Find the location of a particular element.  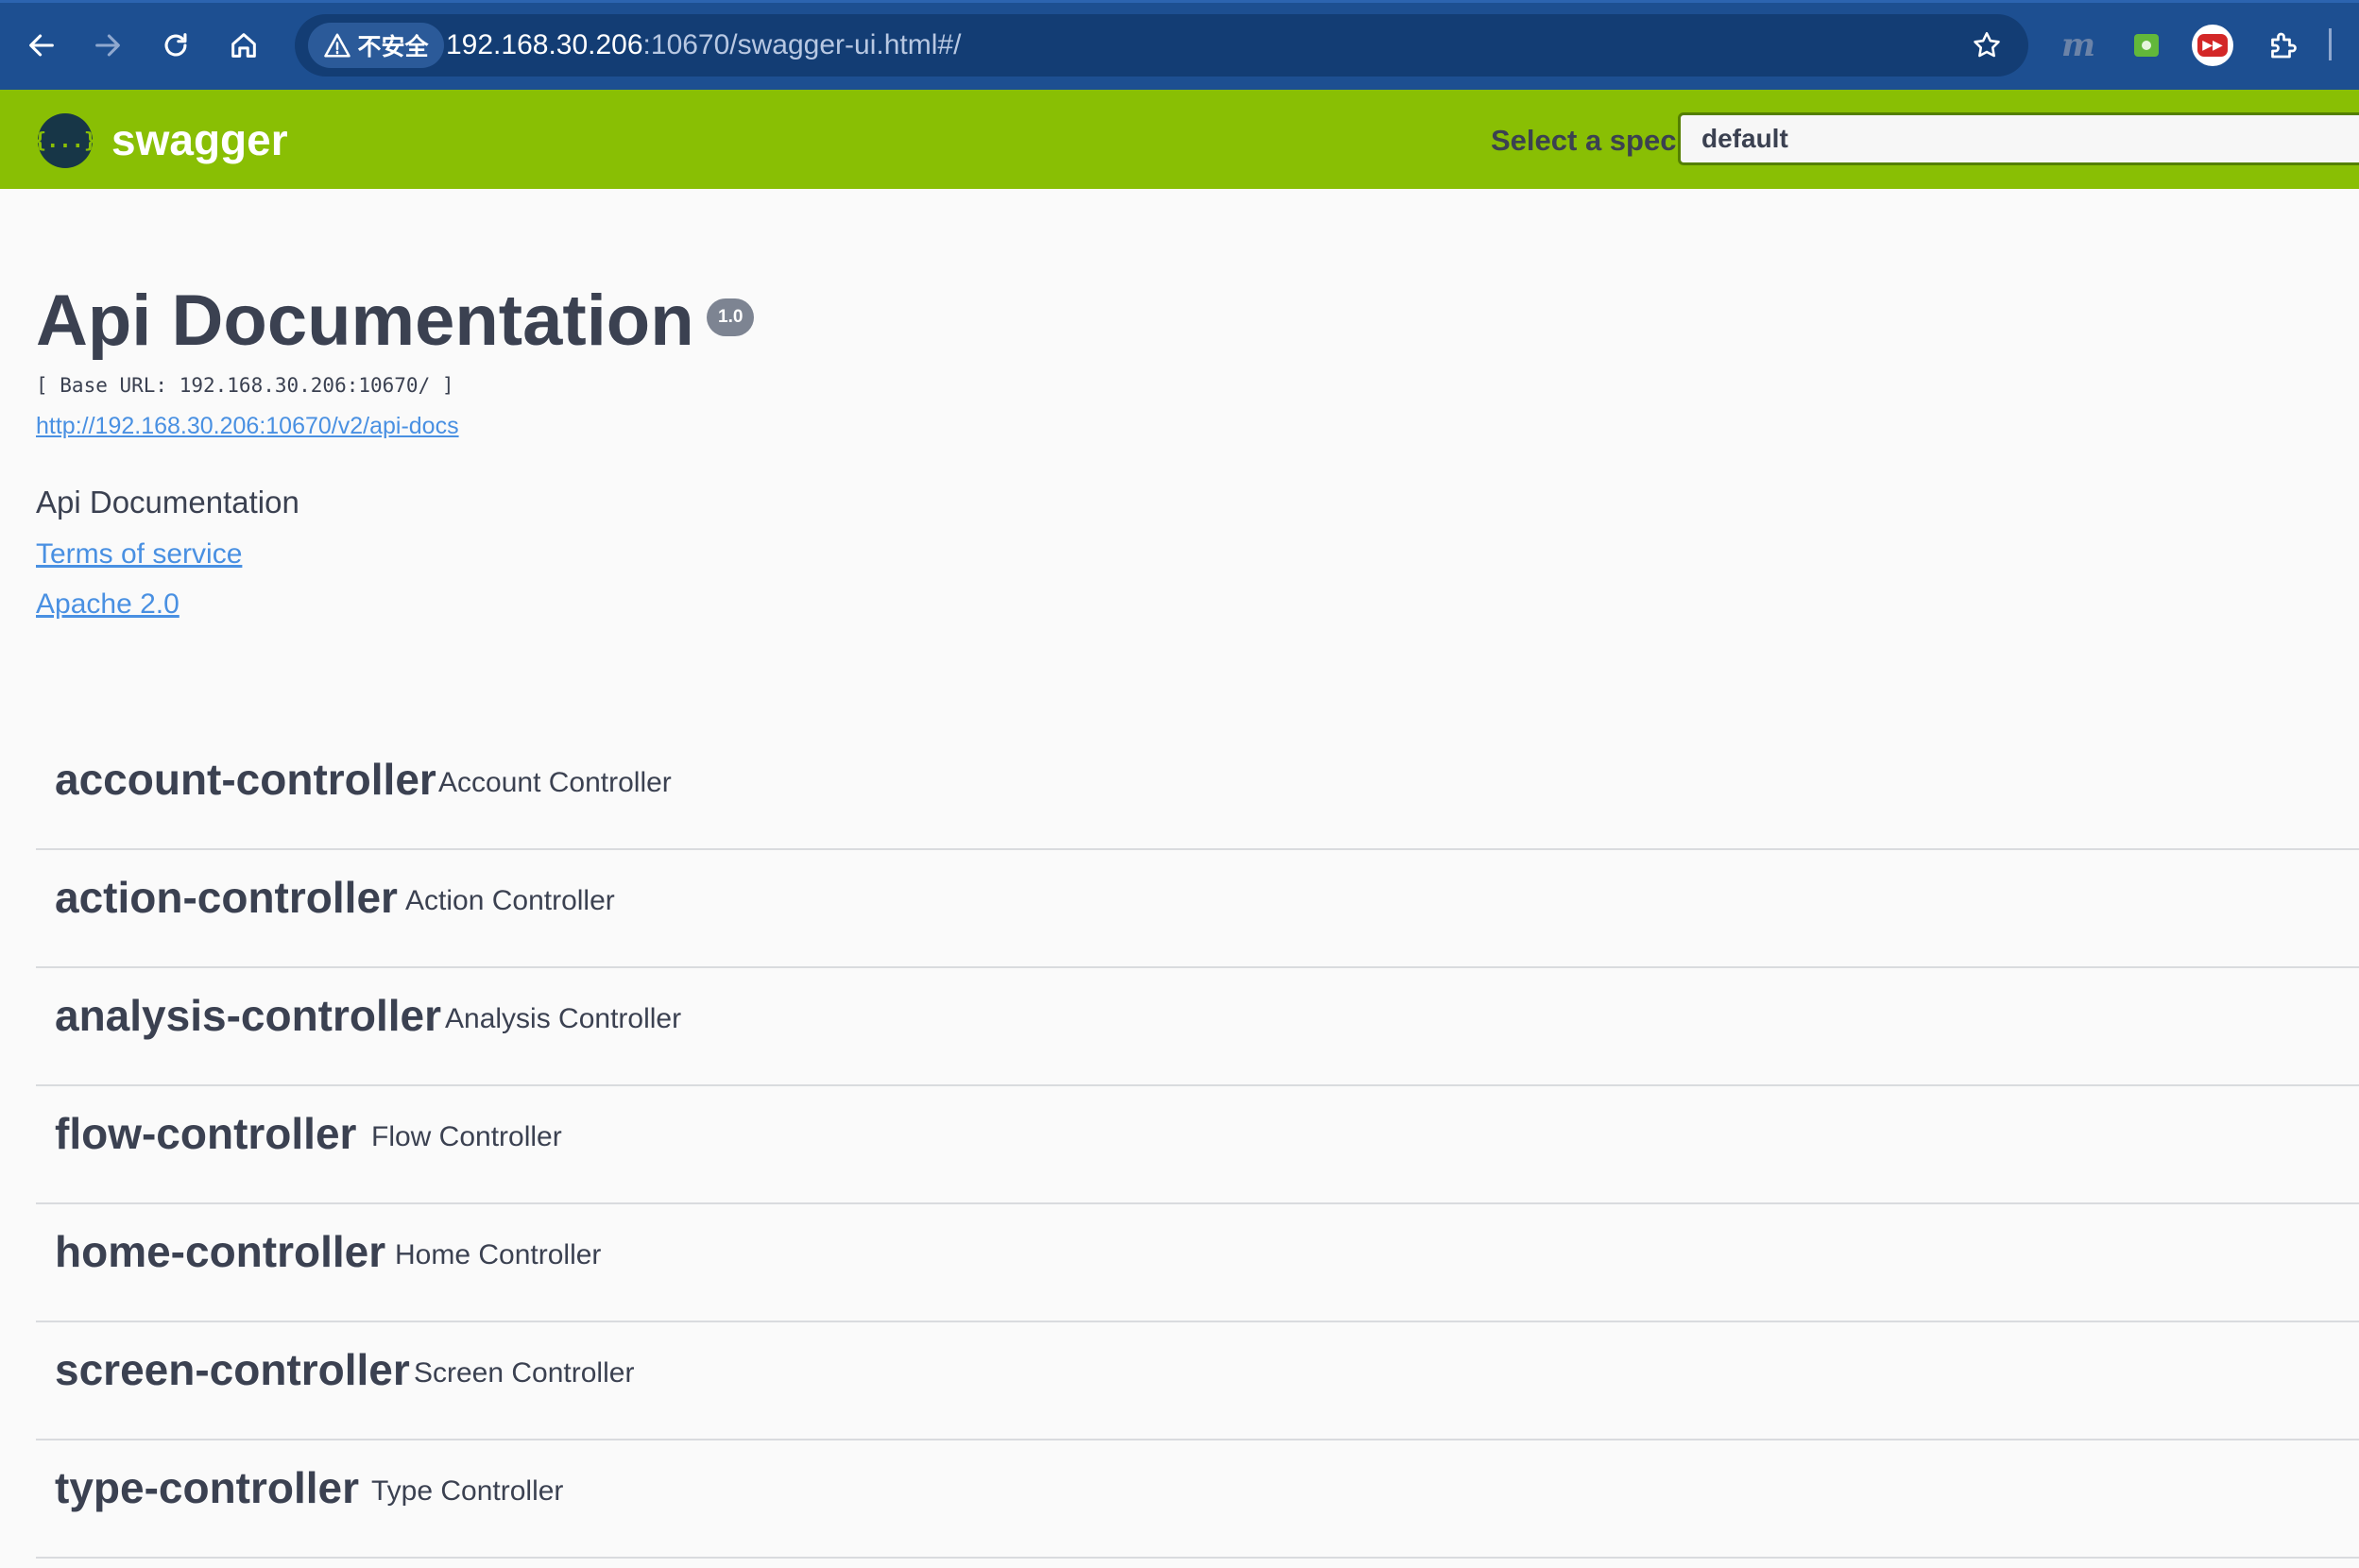

api-title: Api Documentation is located at coordinates (365, 321).